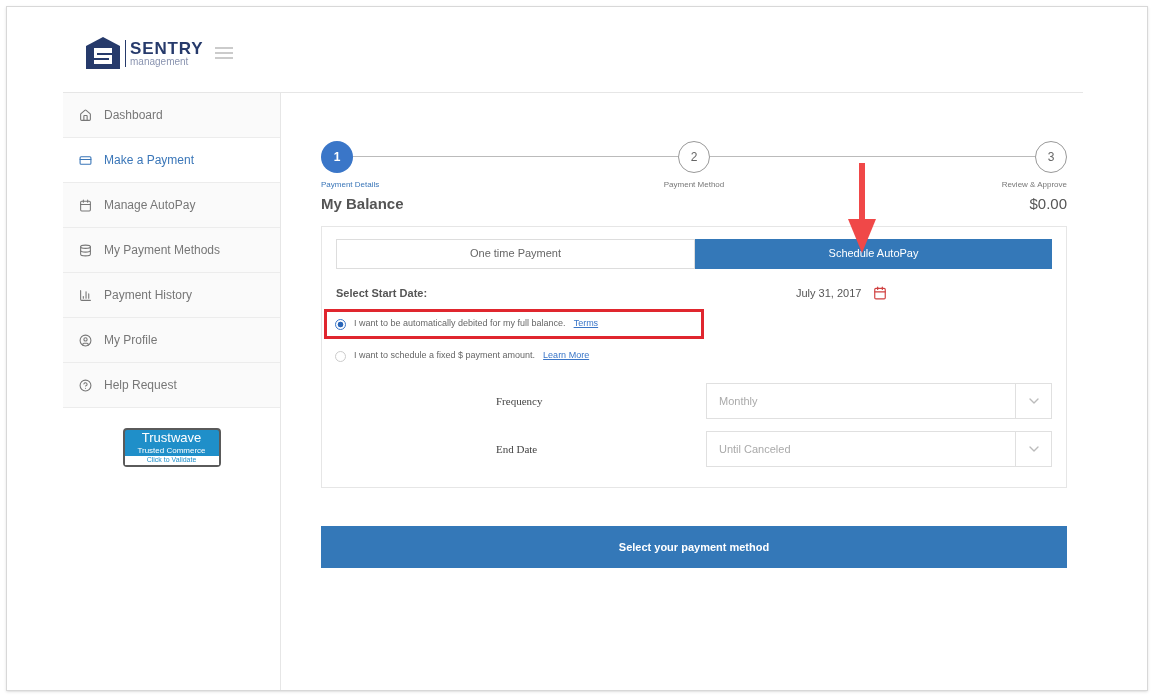 This screenshot has width=1154, height=697. I want to click on sidebar-item: Dashboard, so click(171, 115).